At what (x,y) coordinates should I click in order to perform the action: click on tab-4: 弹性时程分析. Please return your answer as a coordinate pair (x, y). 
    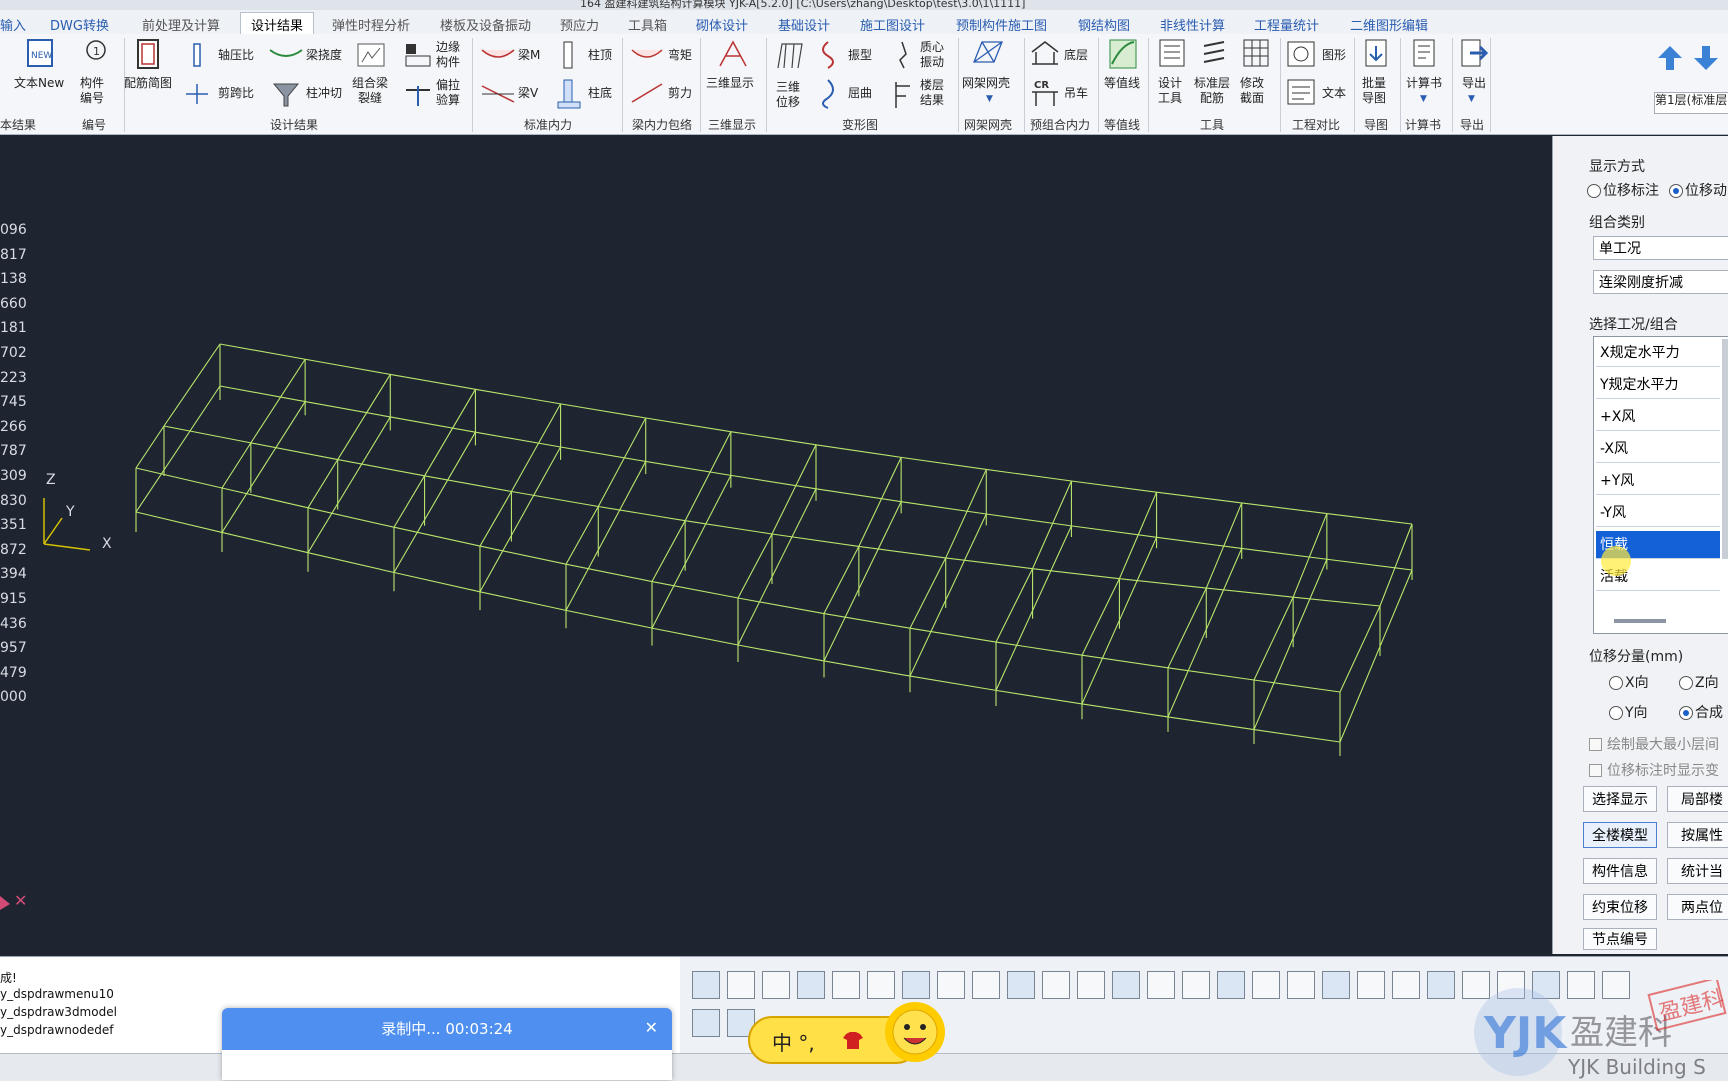
    Looking at the image, I should click on (371, 24).